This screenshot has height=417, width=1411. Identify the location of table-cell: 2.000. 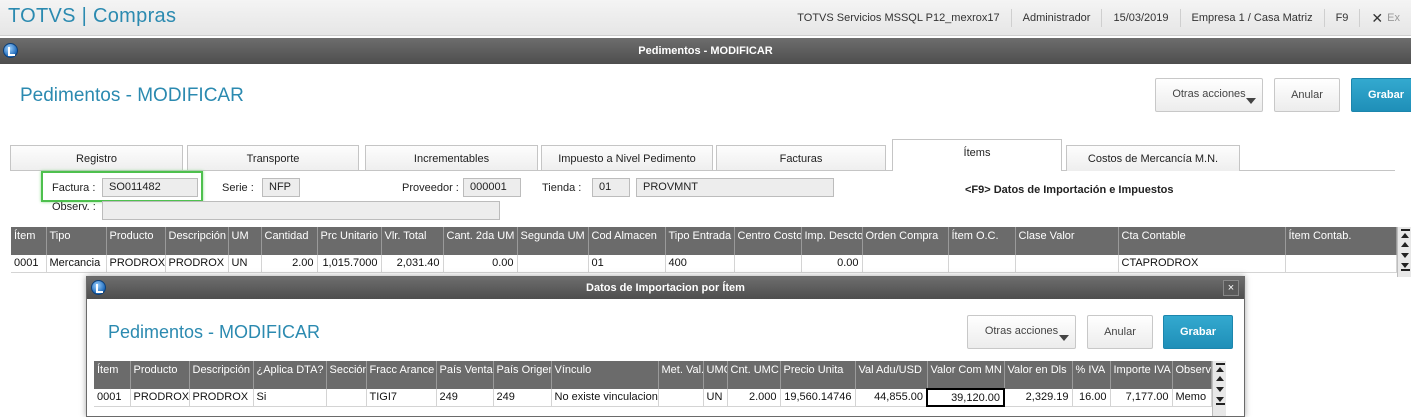
(754, 398).